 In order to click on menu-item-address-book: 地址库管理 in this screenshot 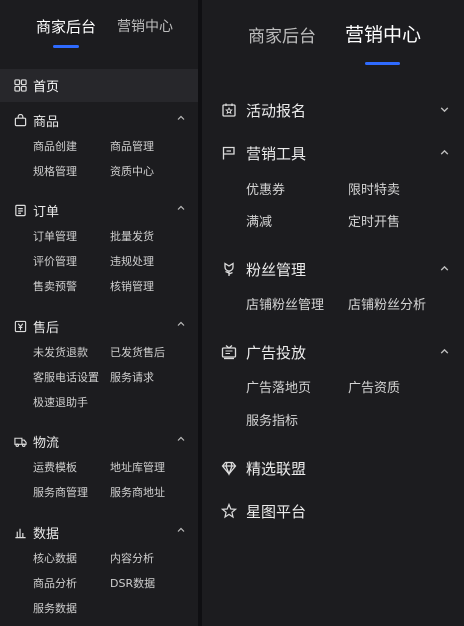, I will do `click(137, 467)`.